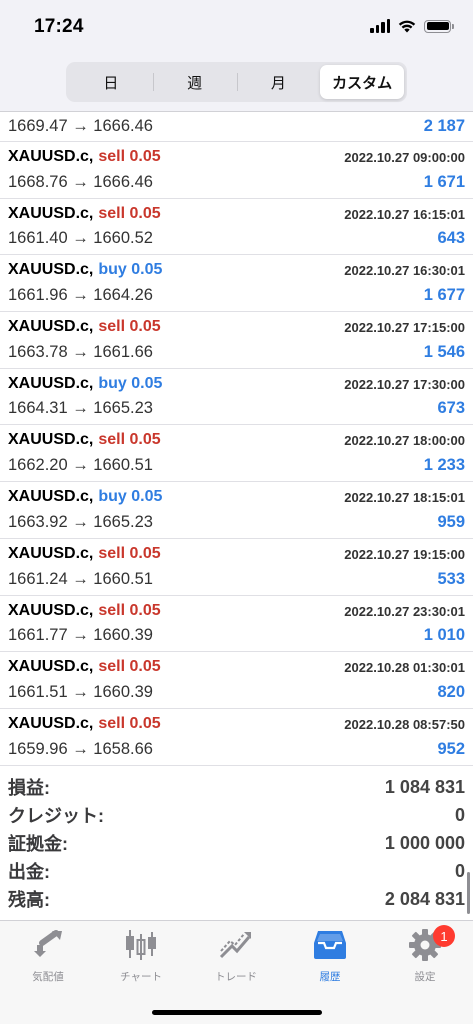 This screenshot has height=1024, width=473. What do you see at coordinates (141, 945) in the screenshot?
I see `chart-icon` at bounding box center [141, 945].